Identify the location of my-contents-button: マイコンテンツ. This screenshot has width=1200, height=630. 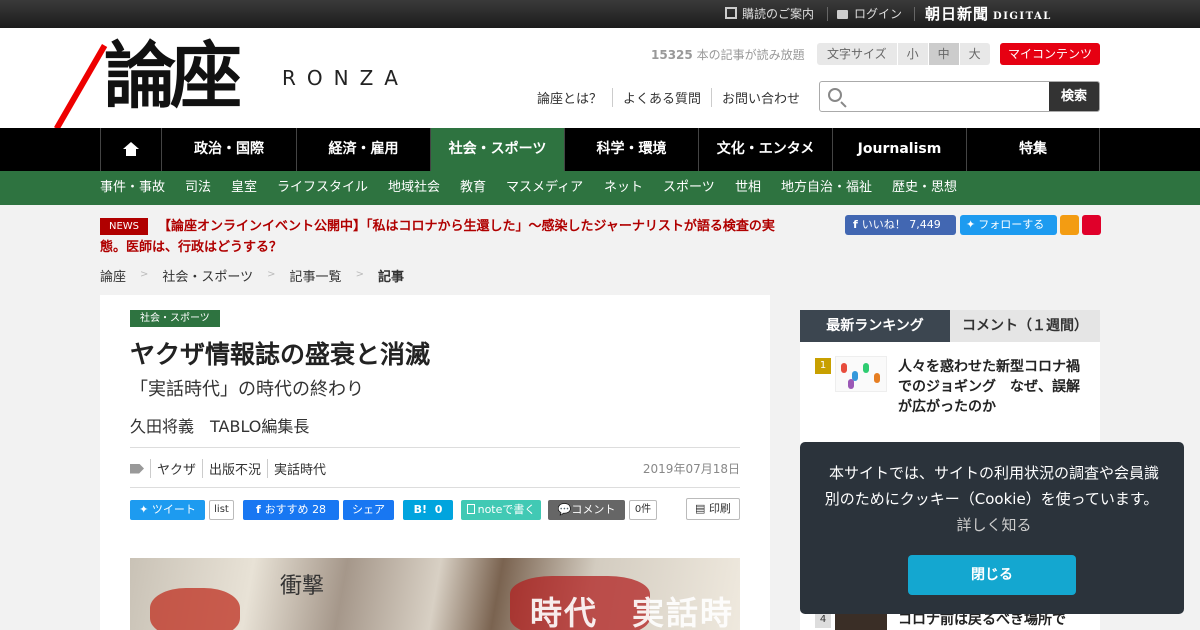
(1050, 54).